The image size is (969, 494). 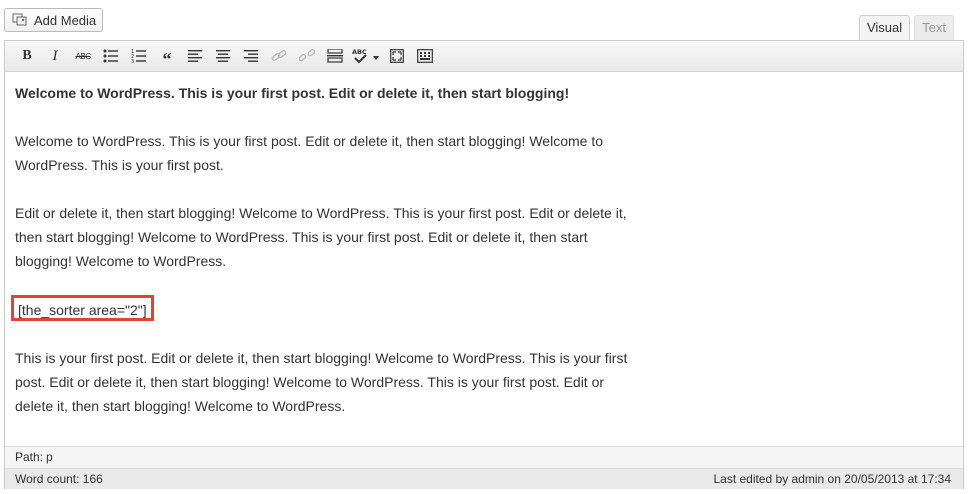 I want to click on numbered-list-icon: 1 2 3, so click(x=138, y=56).